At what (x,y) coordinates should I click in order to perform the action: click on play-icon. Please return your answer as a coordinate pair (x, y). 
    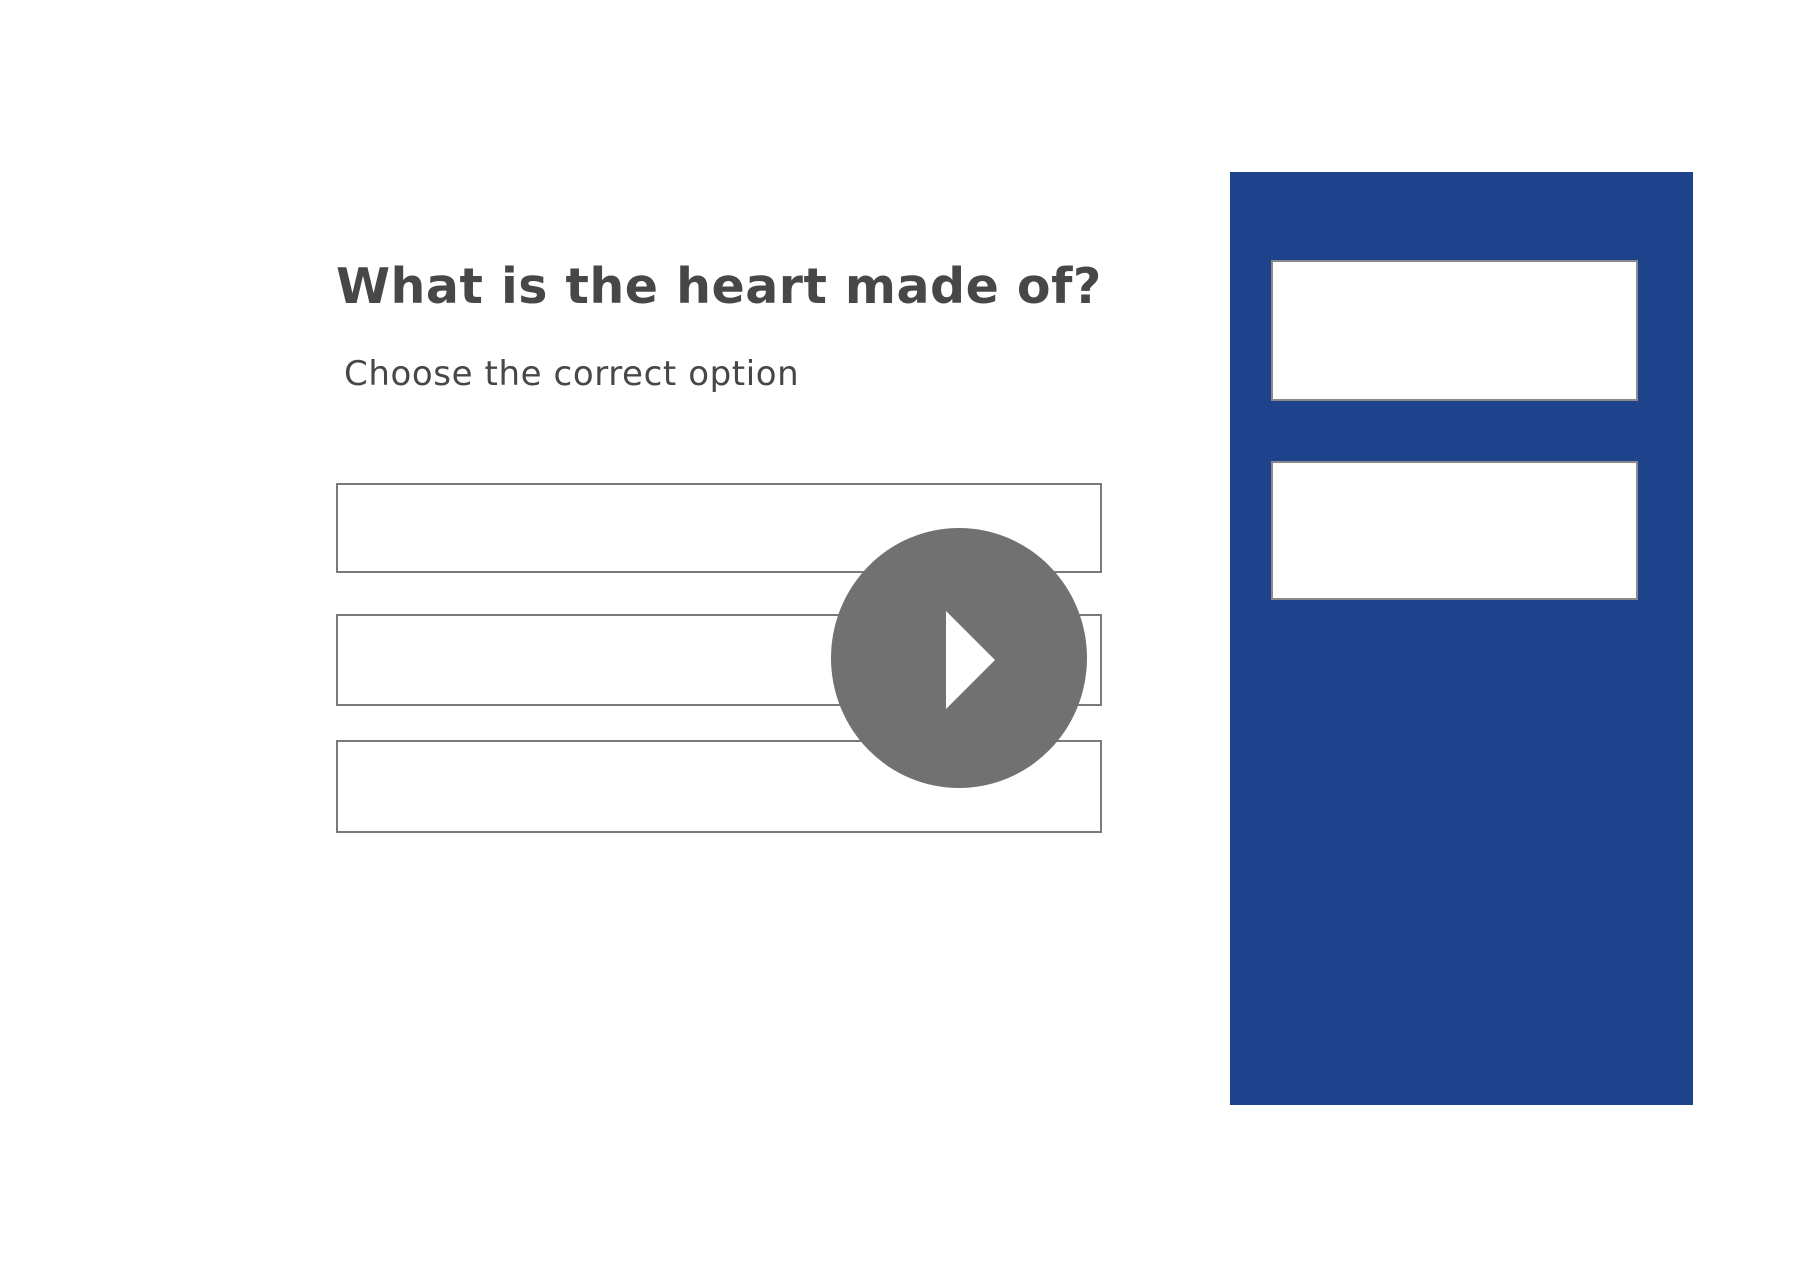
    Looking at the image, I should click on (970, 660).